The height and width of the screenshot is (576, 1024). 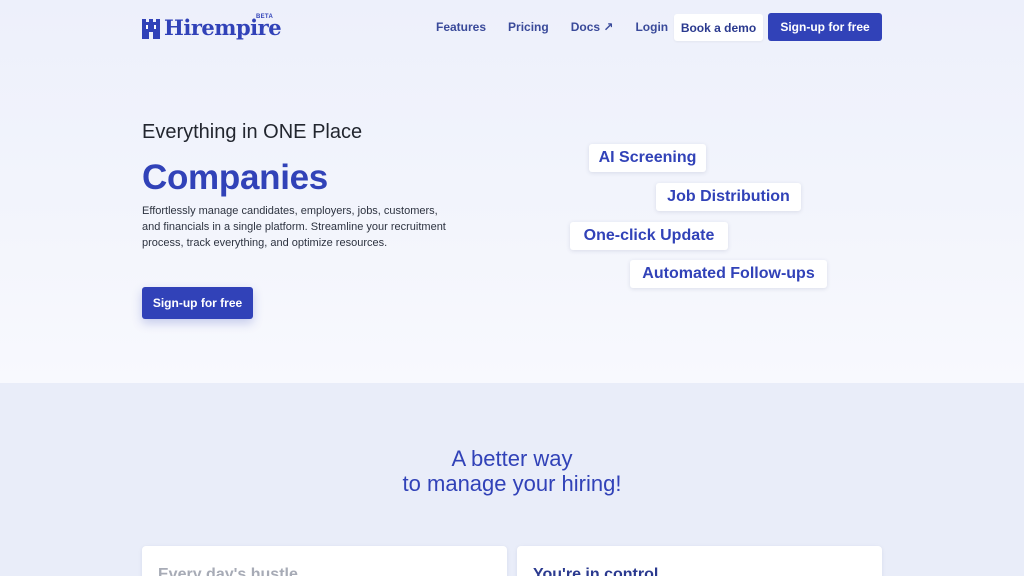 I want to click on card-title: You're in control, so click(x=596, y=571).